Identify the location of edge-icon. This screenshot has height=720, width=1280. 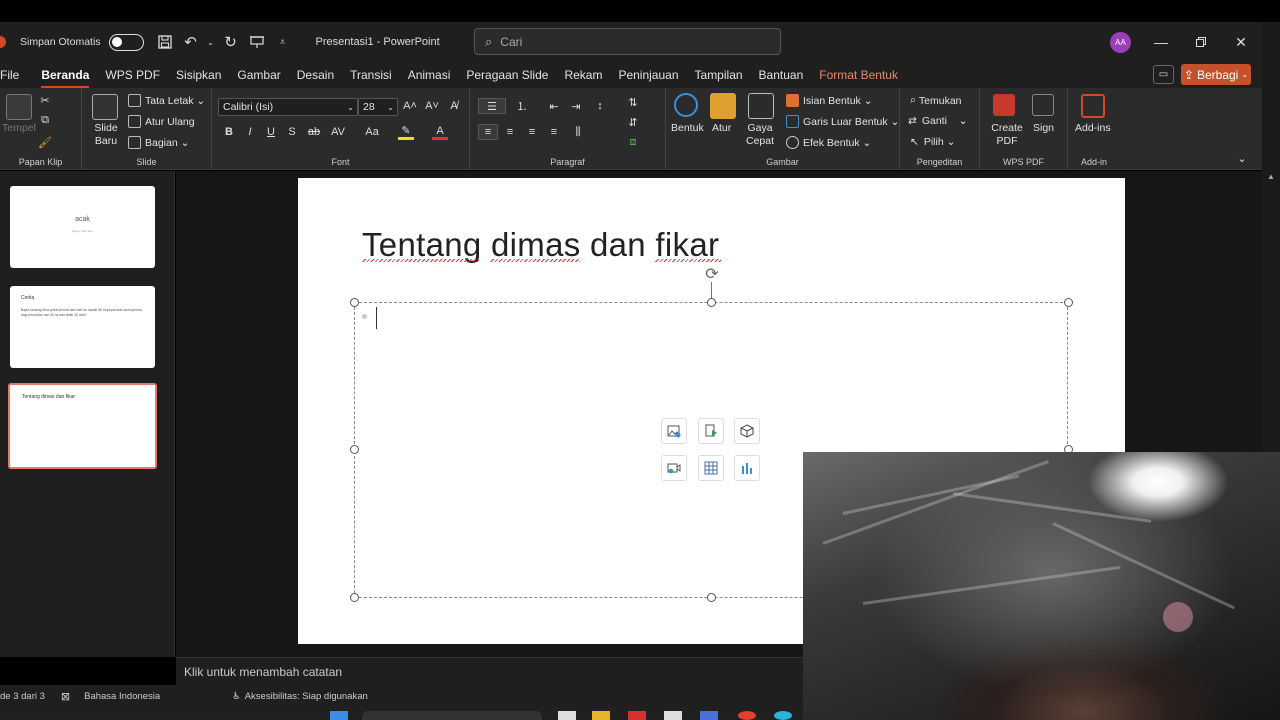
(783, 715).